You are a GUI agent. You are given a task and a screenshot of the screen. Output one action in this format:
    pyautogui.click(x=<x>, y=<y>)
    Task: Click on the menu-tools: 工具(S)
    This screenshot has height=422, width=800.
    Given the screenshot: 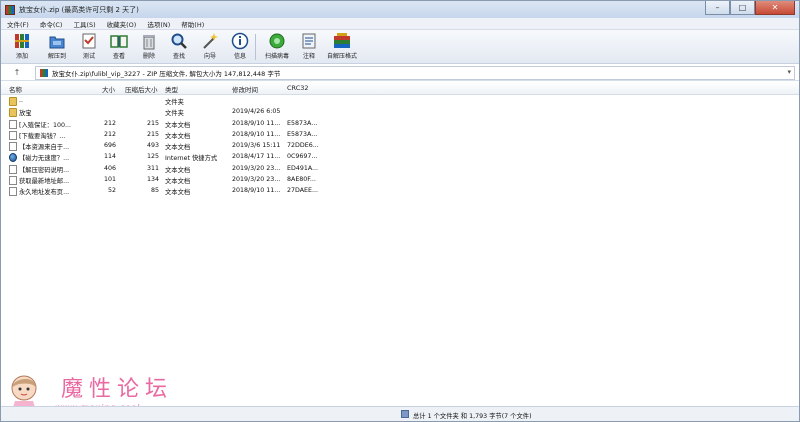 What is the action you would take?
    pyautogui.click(x=84, y=24)
    